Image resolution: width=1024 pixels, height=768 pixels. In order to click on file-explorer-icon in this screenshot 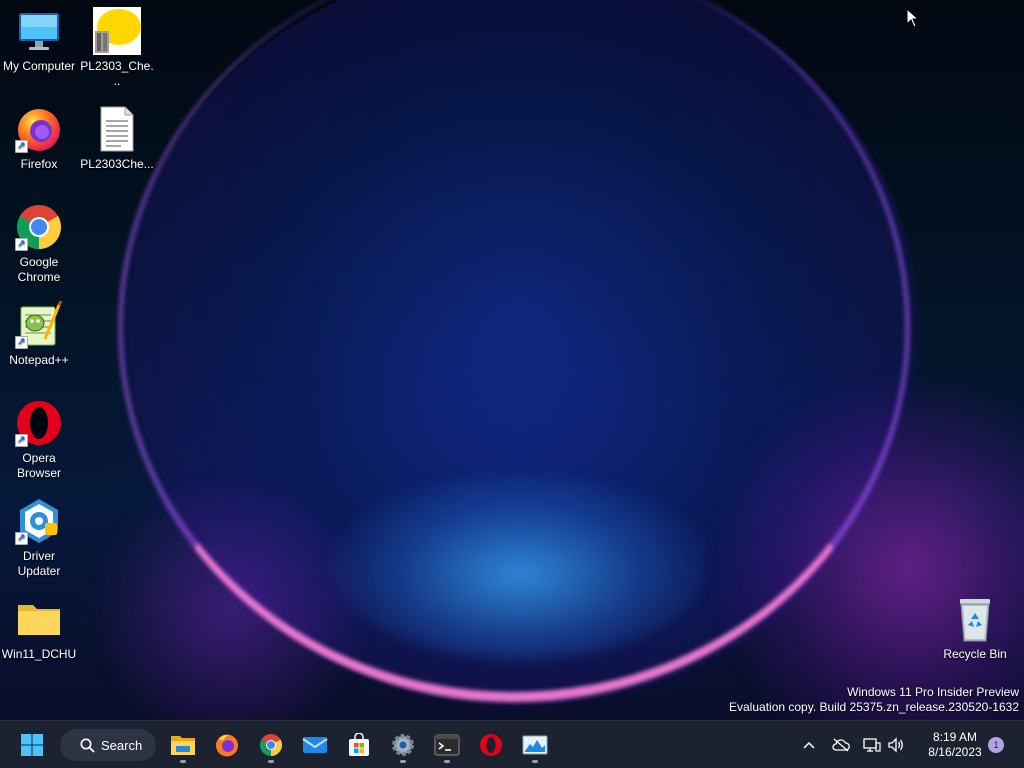, I will do `click(183, 745)`.